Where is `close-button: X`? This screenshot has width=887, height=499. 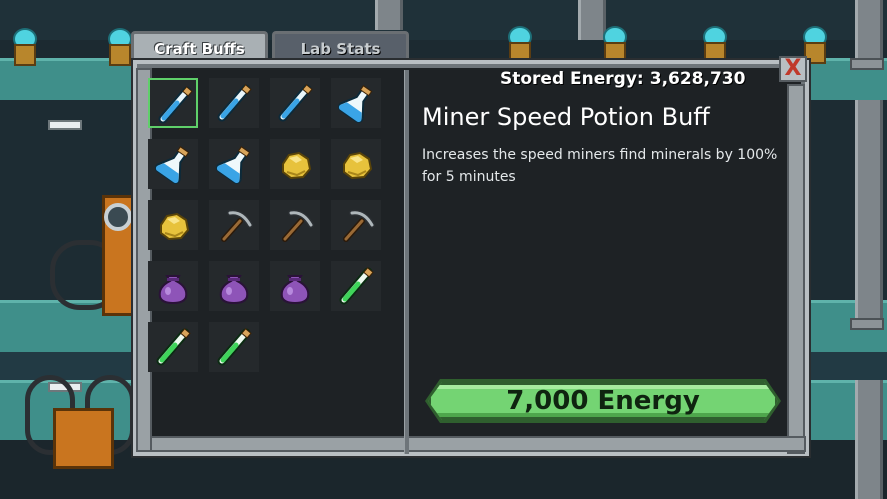 close-button: X is located at coordinates (793, 69).